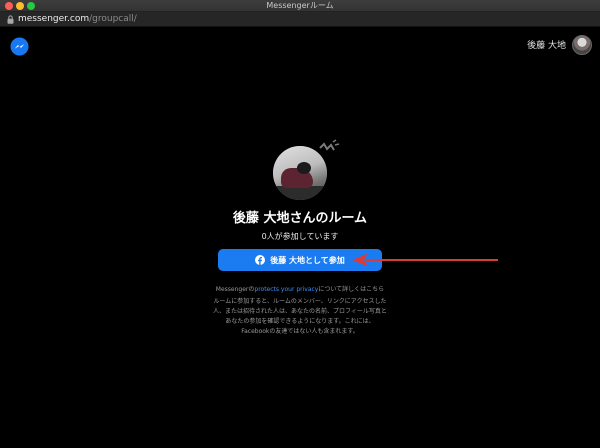  What do you see at coordinates (10, 19) in the screenshot?
I see `lock-icon` at bounding box center [10, 19].